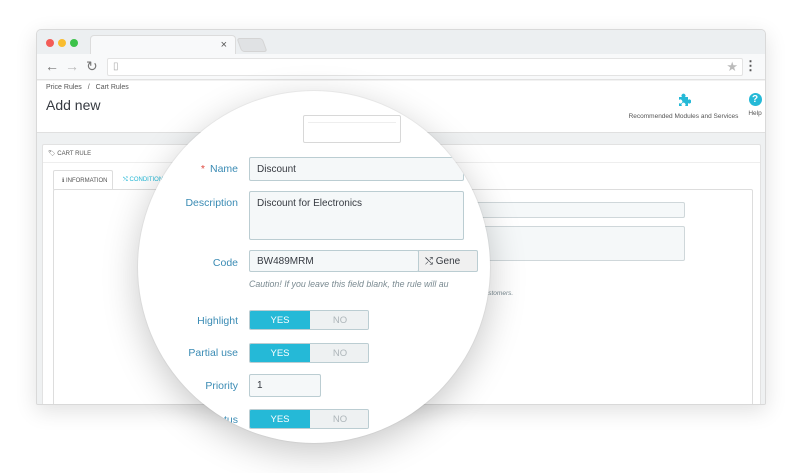 The height and width of the screenshot is (473, 805). What do you see at coordinates (755, 113) in the screenshot?
I see `help-label: Help` at bounding box center [755, 113].